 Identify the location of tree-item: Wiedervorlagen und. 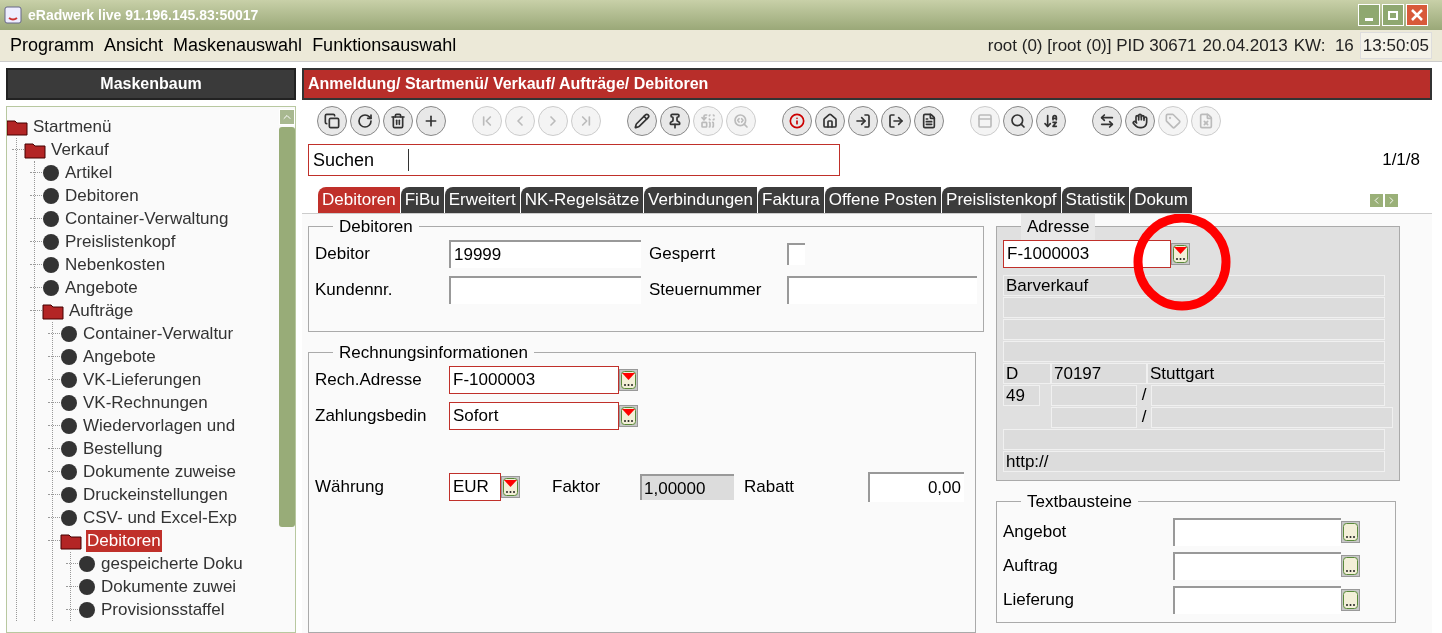
(159, 425).